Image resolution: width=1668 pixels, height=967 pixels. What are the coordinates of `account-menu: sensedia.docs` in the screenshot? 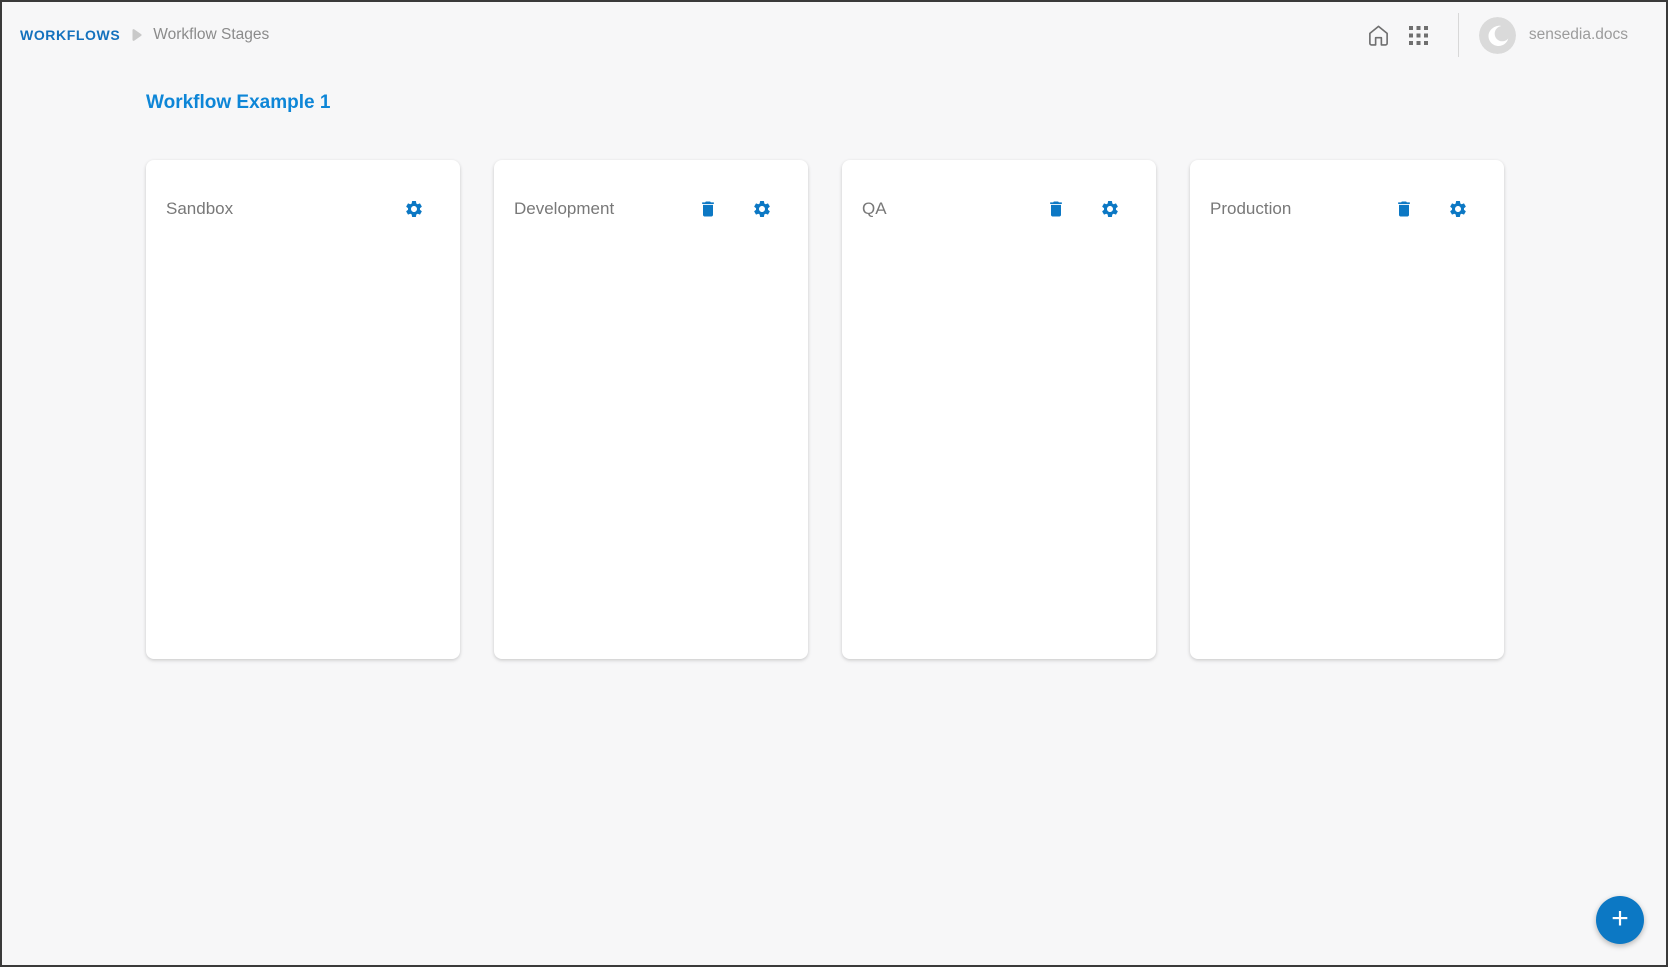 It's located at (1553, 35).